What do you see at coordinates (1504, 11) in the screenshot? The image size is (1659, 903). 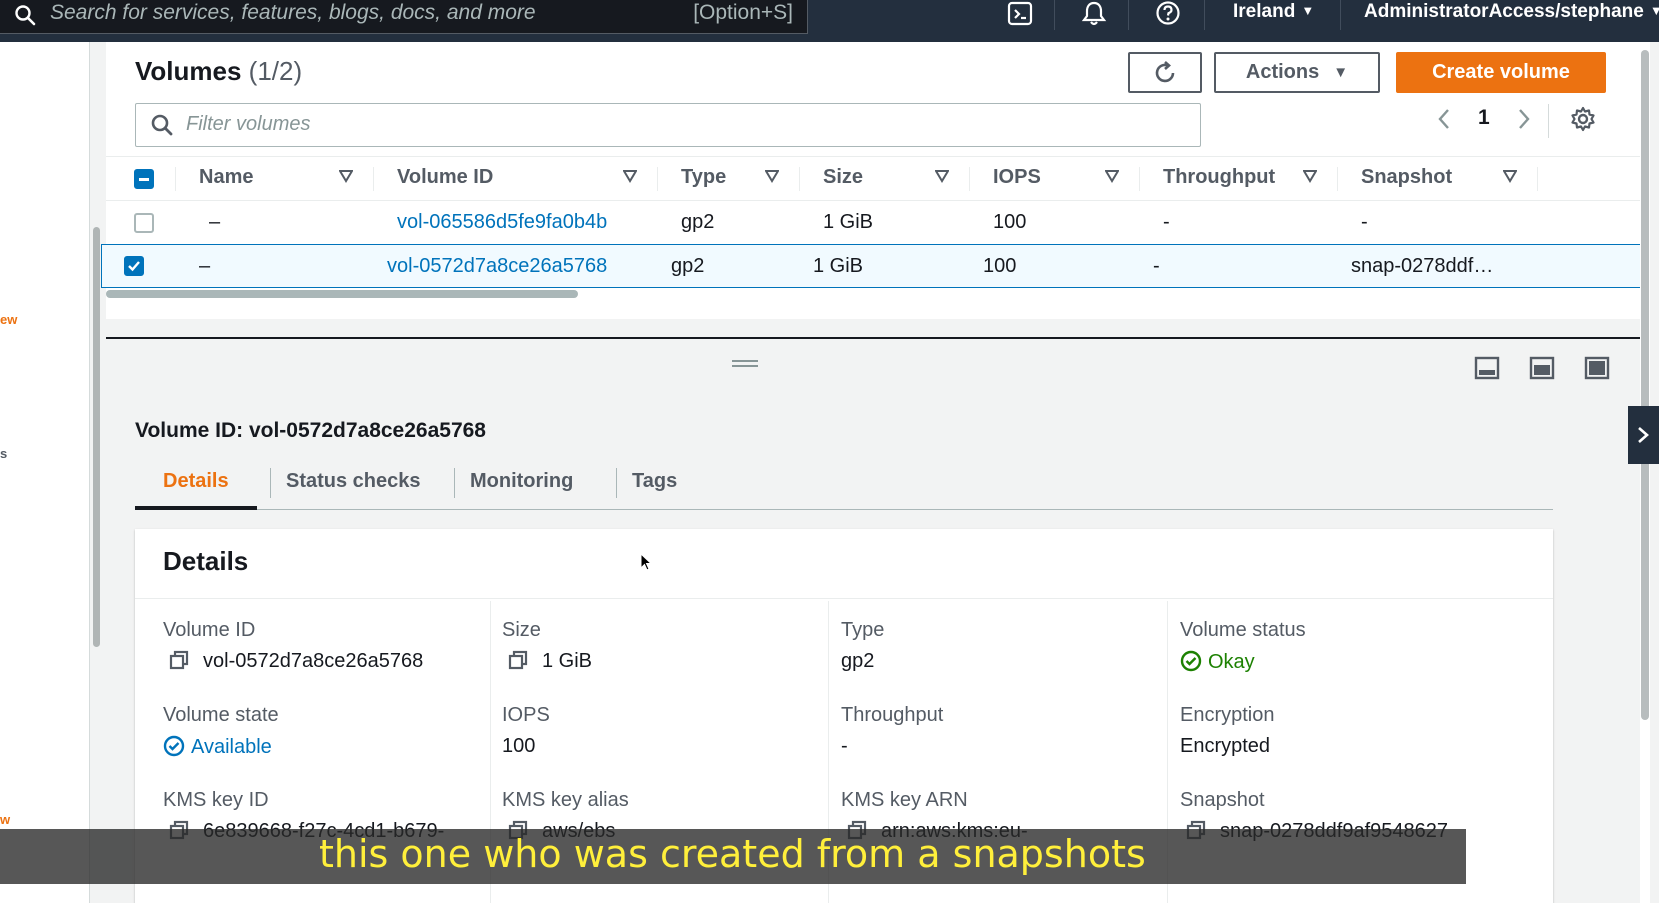 I see `account-label: AdministratorAccess/stephane` at bounding box center [1504, 11].